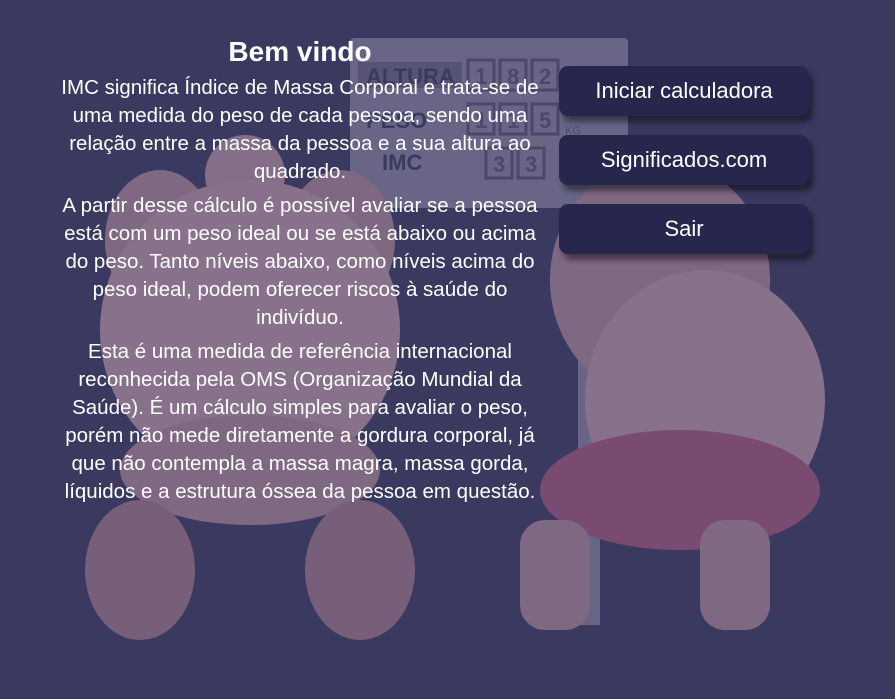  I want to click on exit-button: Sair, so click(684, 229).